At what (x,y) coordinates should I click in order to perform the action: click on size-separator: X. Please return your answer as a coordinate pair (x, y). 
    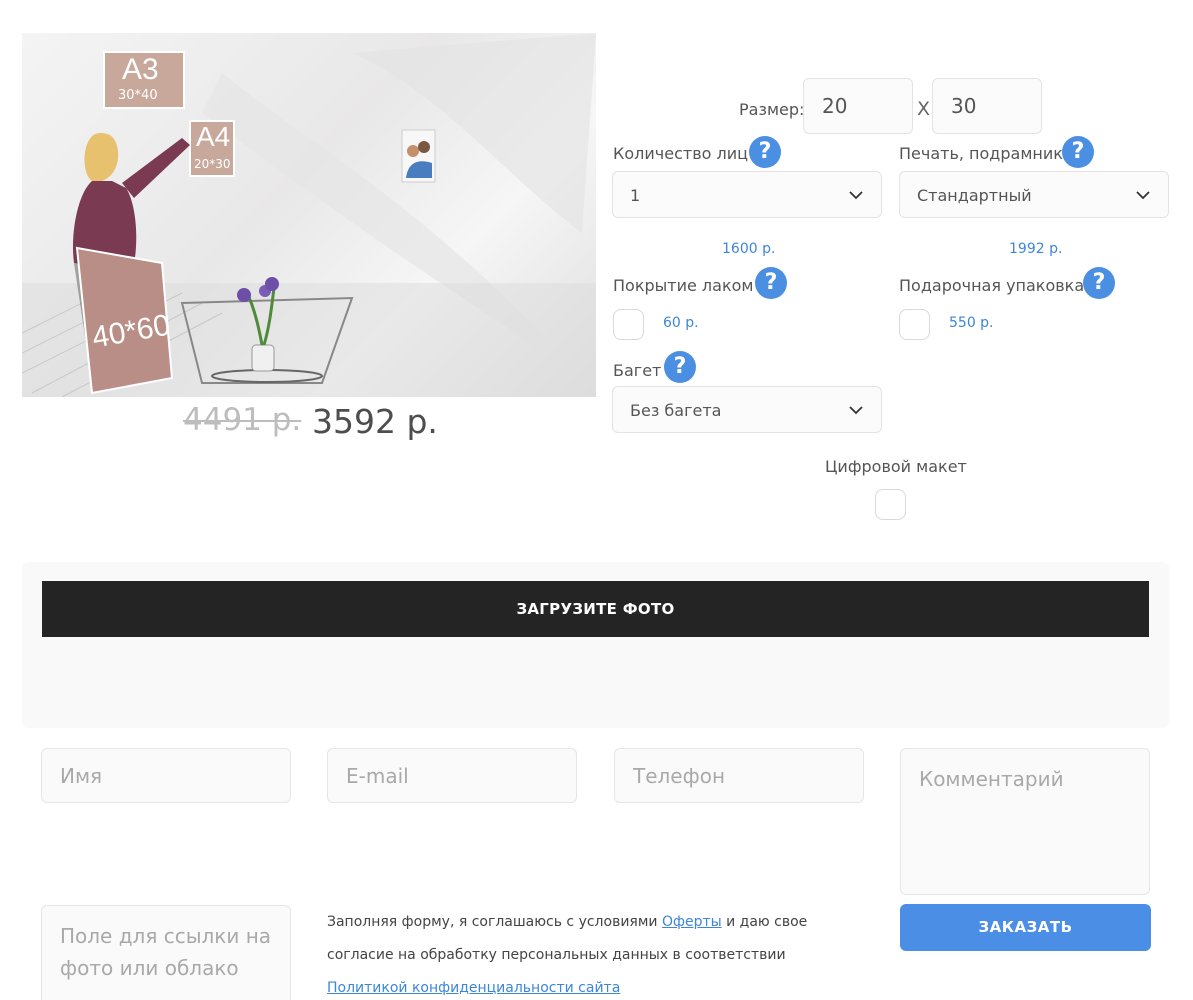
    Looking at the image, I should click on (924, 109).